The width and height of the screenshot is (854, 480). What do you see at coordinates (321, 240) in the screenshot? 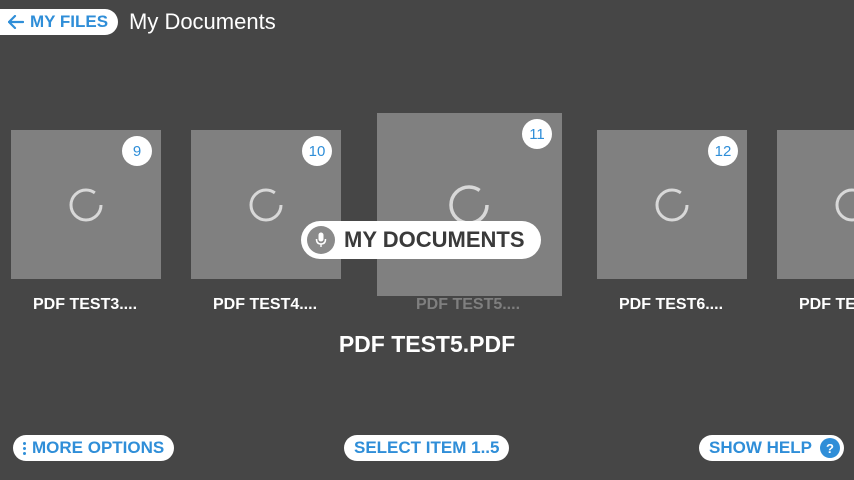
I see `microphone-icon` at bounding box center [321, 240].